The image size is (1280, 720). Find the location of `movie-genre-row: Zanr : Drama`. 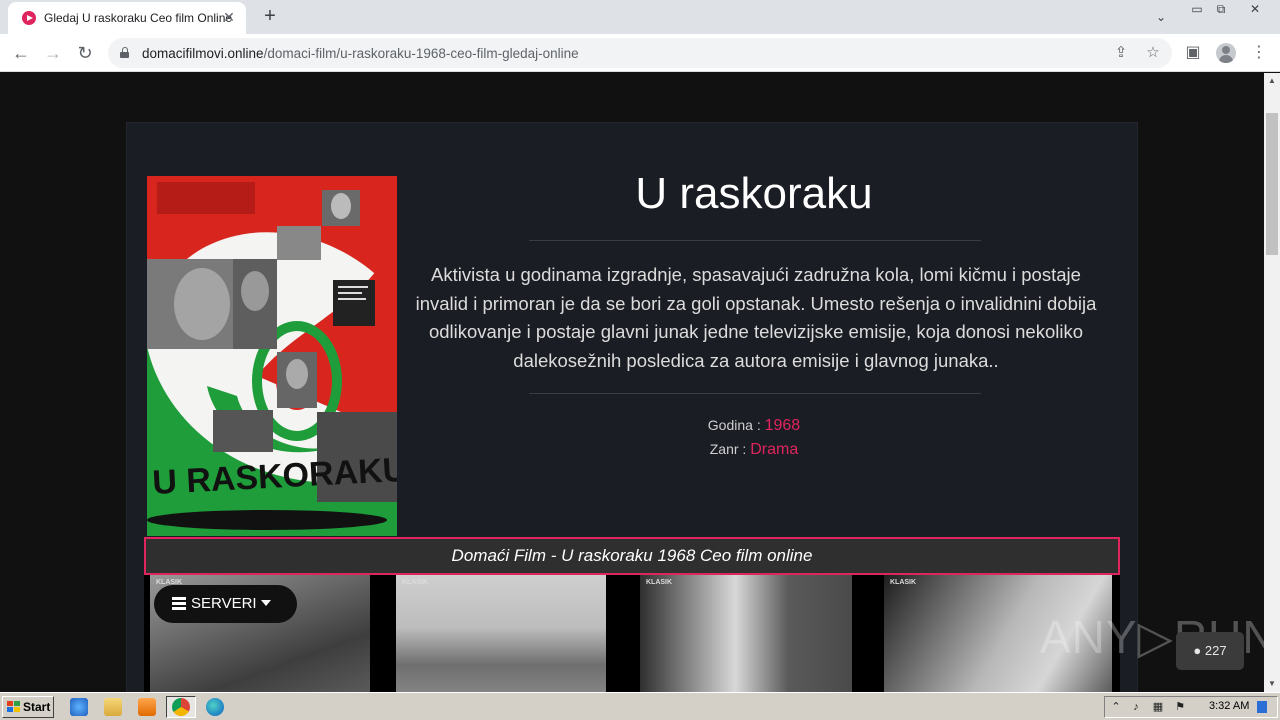

movie-genre-row: Zanr : Drama is located at coordinates (754, 450).